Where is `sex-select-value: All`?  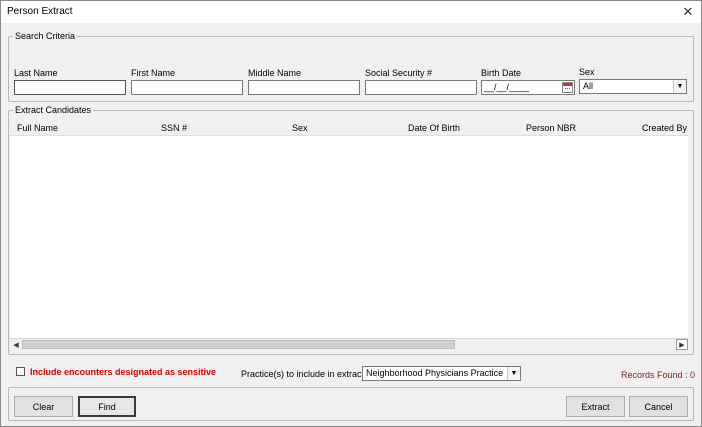
sex-select-value: All is located at coordinates (588, 86).